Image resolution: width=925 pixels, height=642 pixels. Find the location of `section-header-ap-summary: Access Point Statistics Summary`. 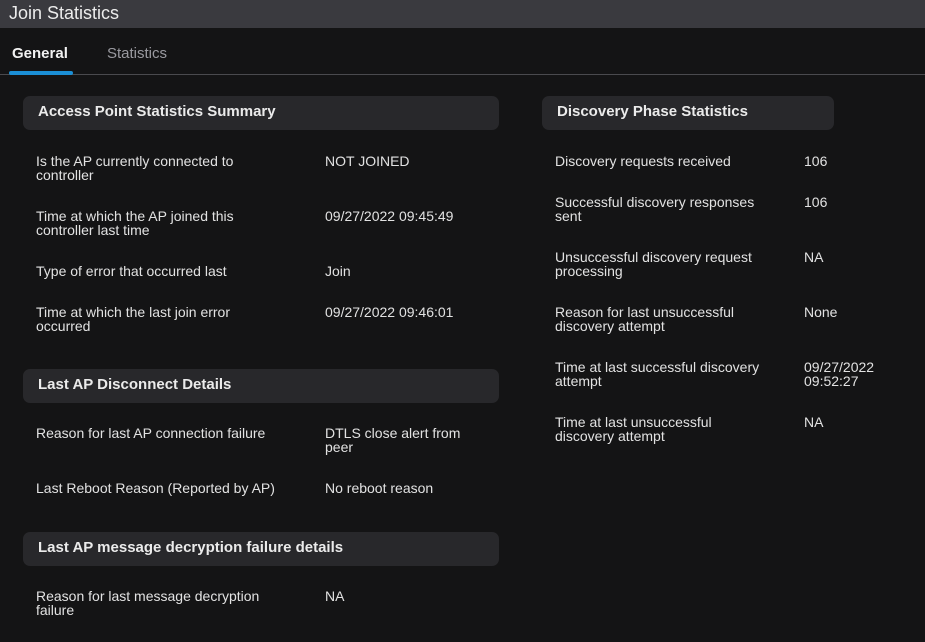

section-header-ap-summary: Access Point Statistics Summary is located at coordinates (261, 113).